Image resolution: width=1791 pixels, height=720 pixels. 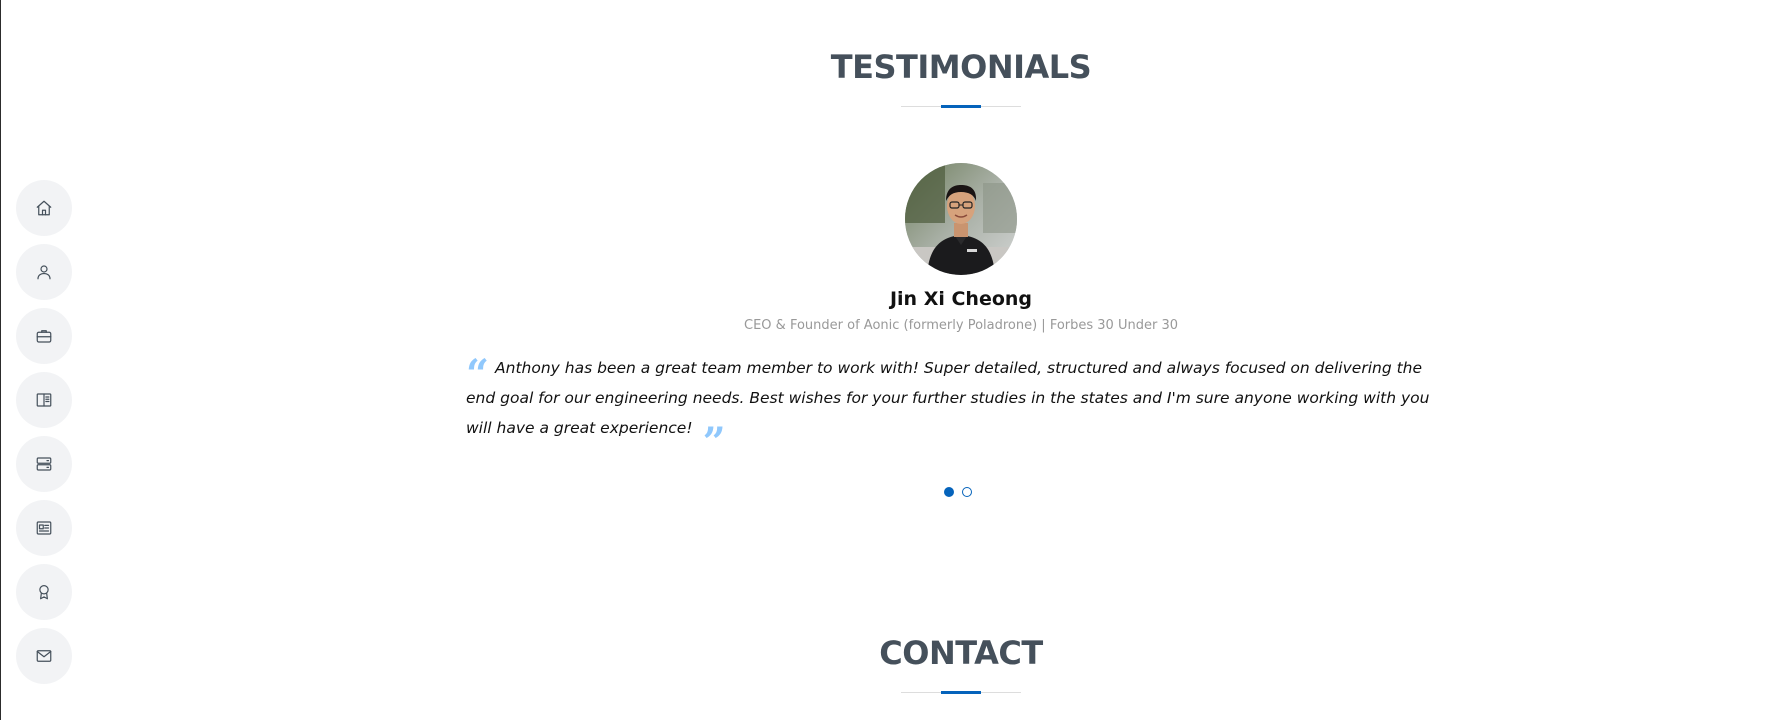 I want to click on avatar-photo, so click(x=961, y=219).